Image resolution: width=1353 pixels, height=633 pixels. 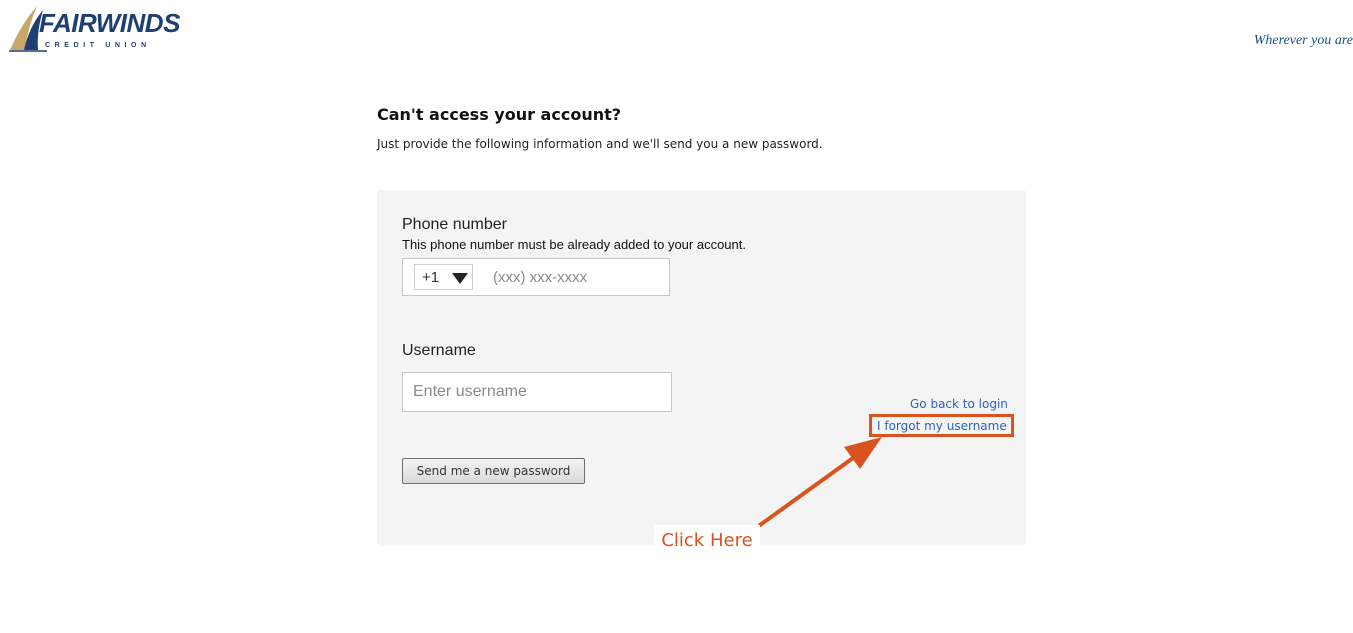 What do you see at coordinates (499, 114) in the screenshot?
I see `page-title: Can't access your account?` at bounding box center [499, 114].